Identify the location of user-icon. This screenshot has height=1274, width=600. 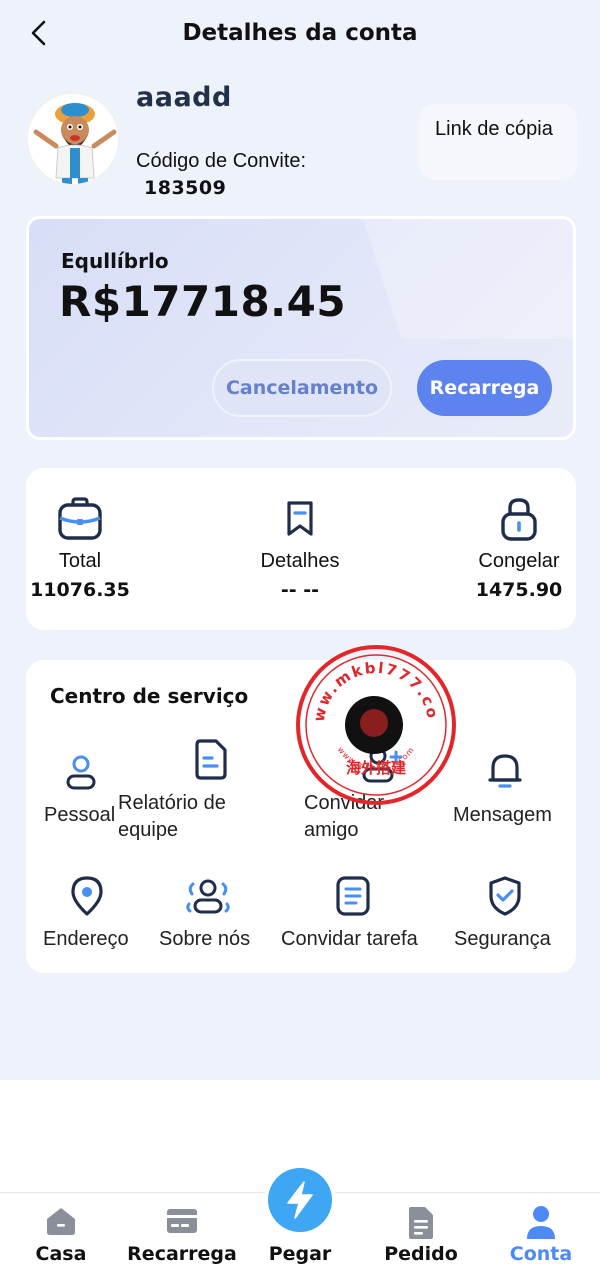
(541, 1222).